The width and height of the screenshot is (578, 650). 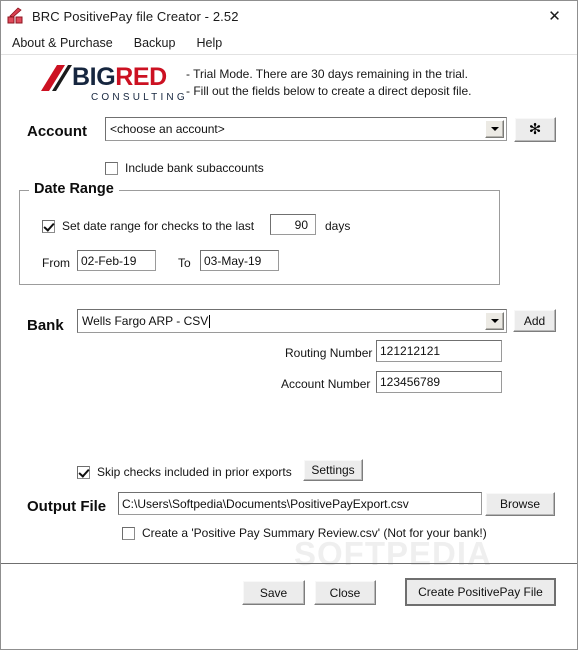 What do you see at coordinates (16, 16) in the screenshot?
I see `brc-app-icon` at bounding box center [16, 16].